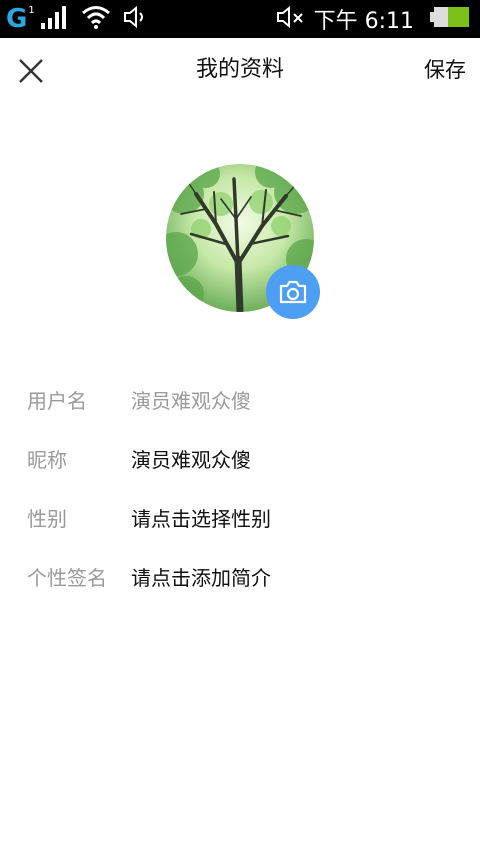 This screenshot has width=480, height=854. I want to click on username-value: 演员难观众傻, so click(191, 401).